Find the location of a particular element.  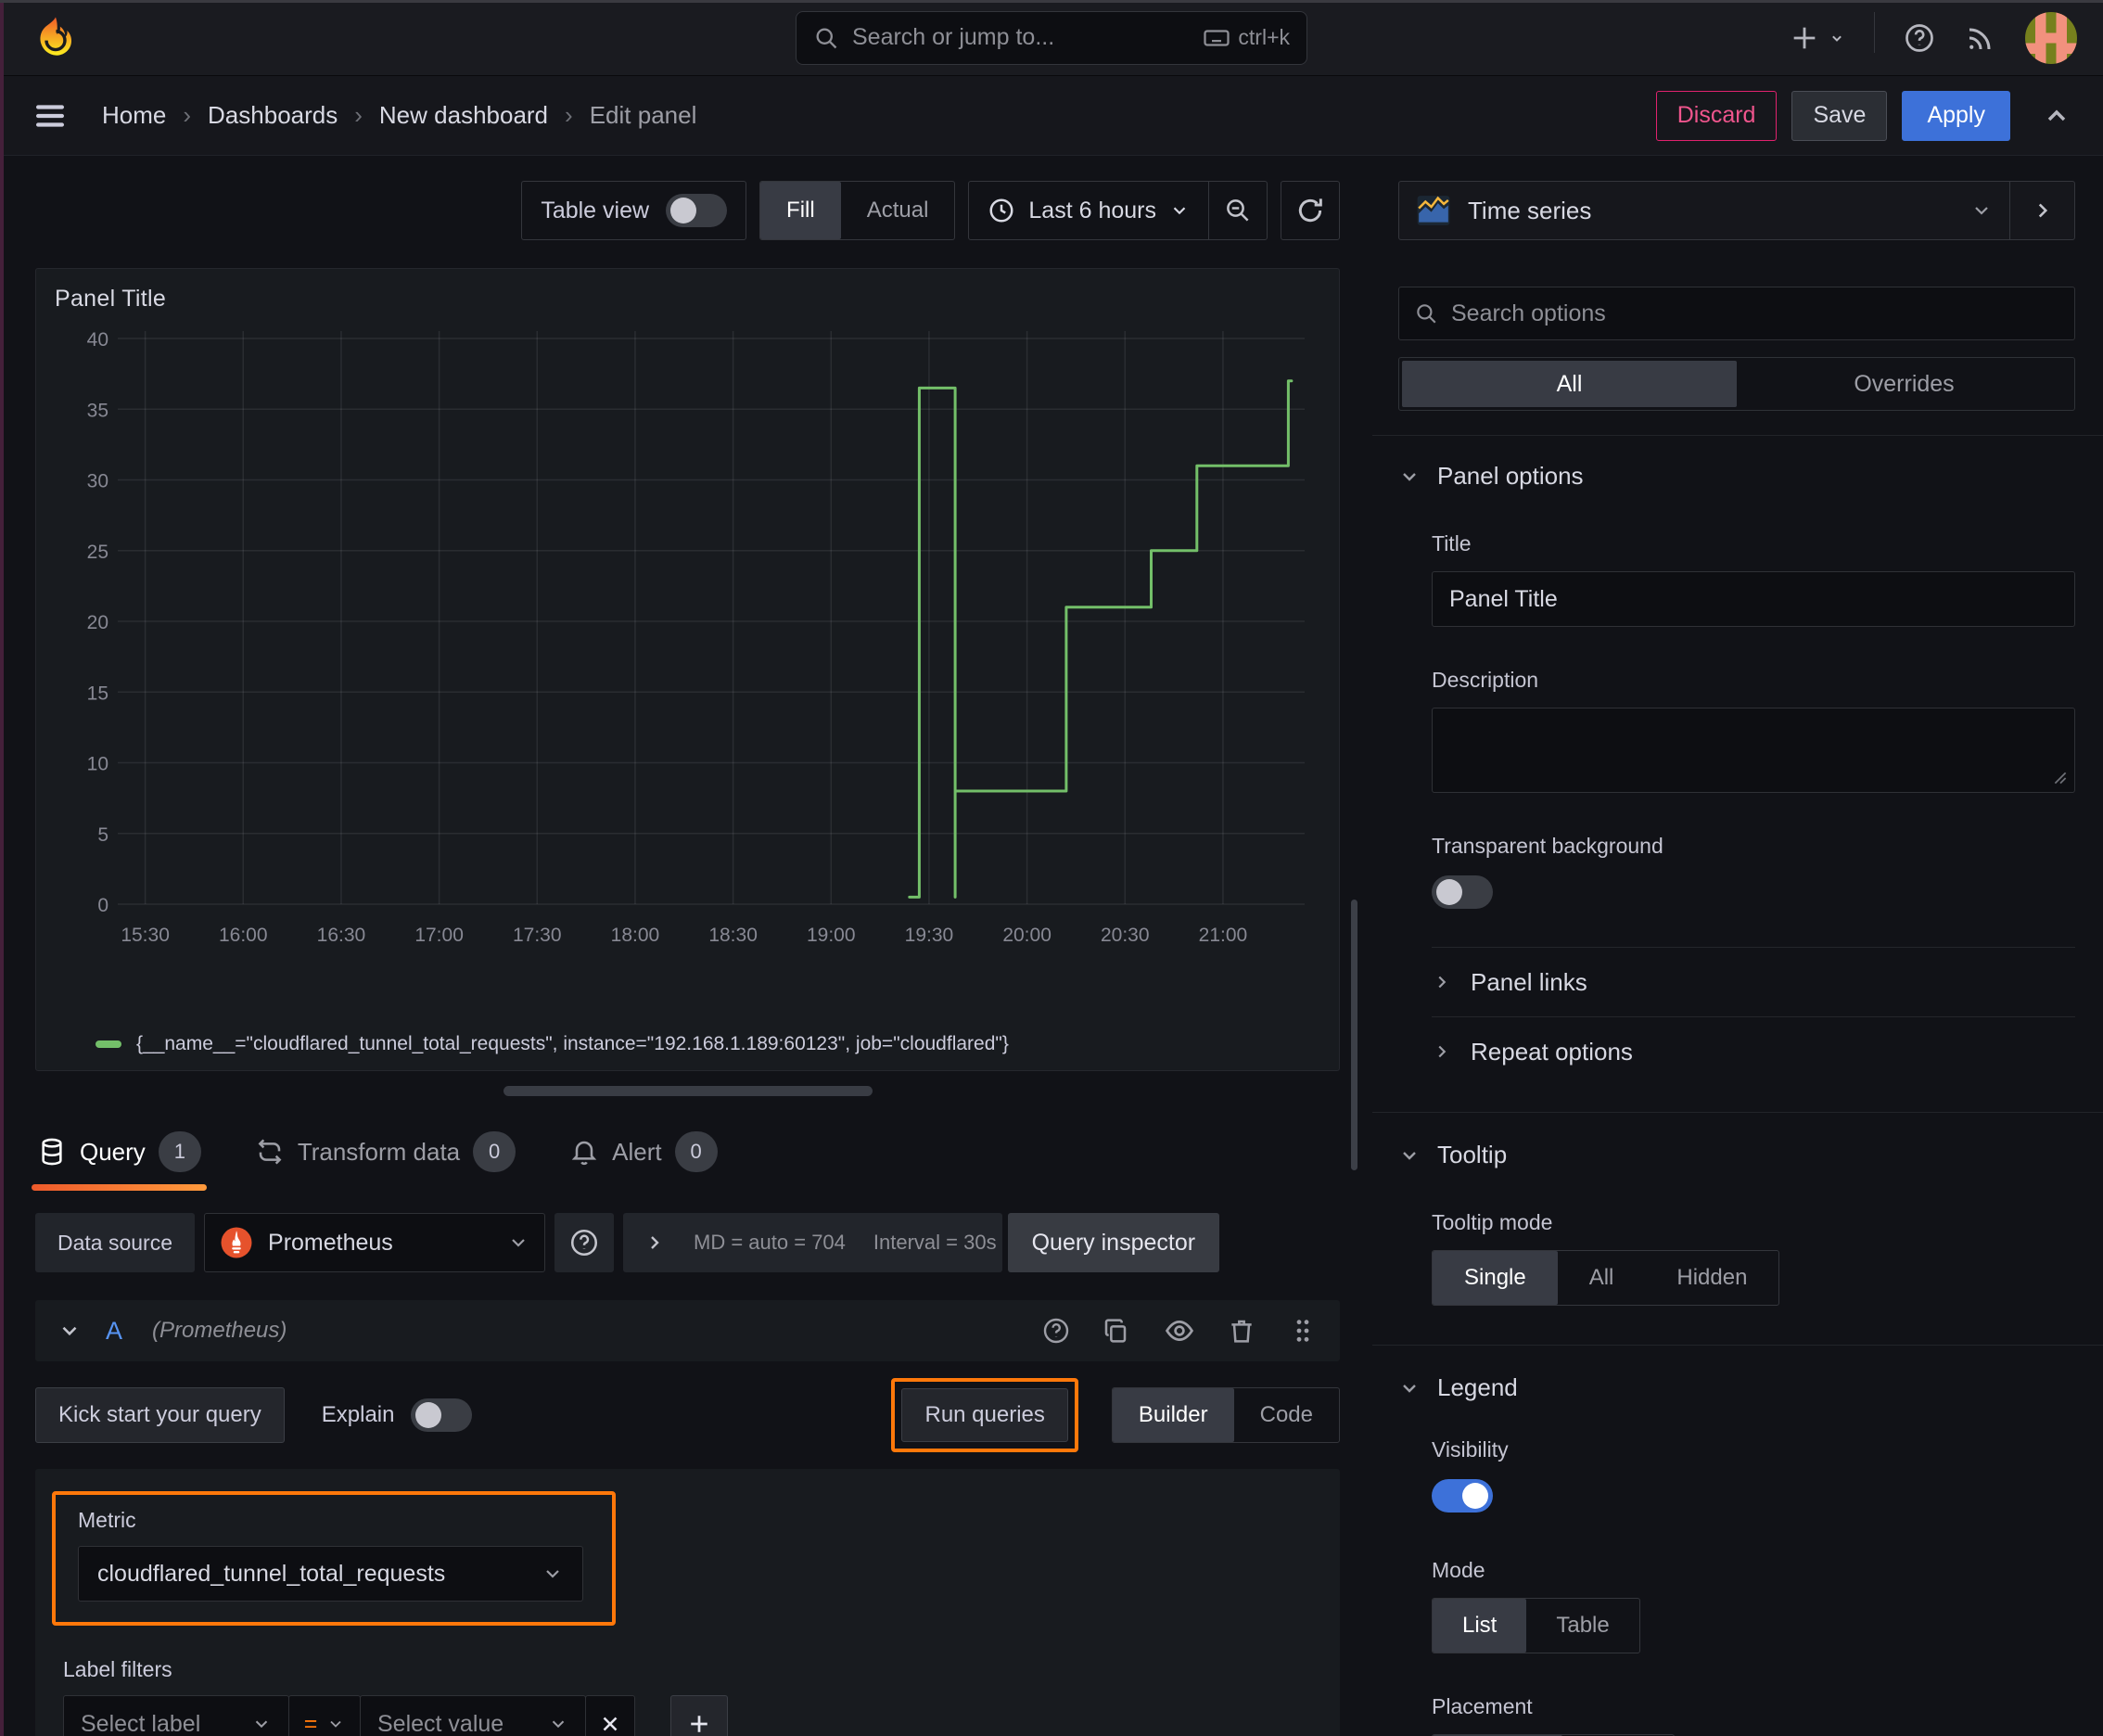

metric-select: cloudflared_tunnel_total_requests is located at coordinates (330, 1574).